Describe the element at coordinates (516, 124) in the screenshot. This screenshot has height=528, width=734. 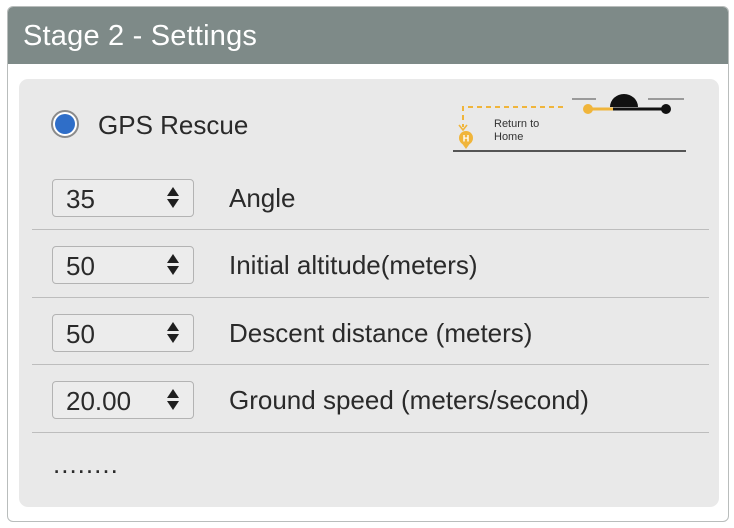
I see `return-to-home-caption-line1: Return to` at that location.